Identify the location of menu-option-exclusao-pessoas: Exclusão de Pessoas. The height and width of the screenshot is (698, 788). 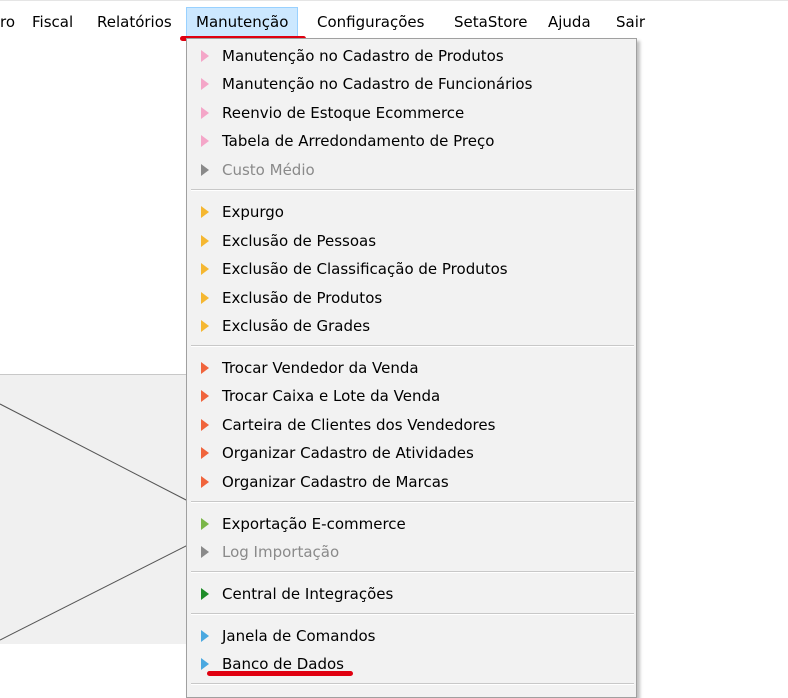
(411, 241).